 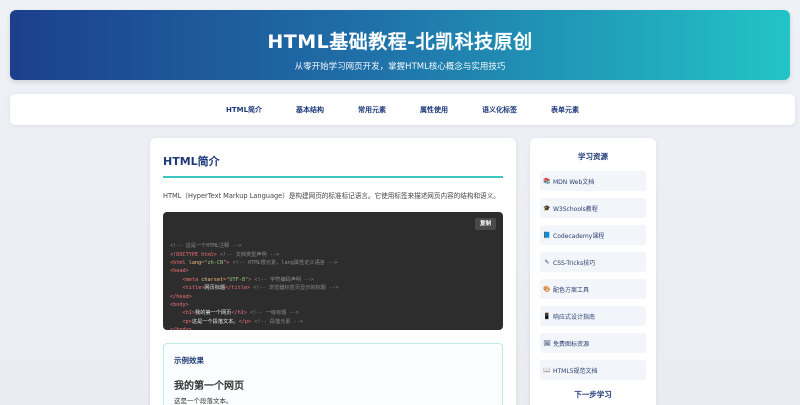 I want to click on resource-label: Codecademy课程, so click(x=579, y=236).